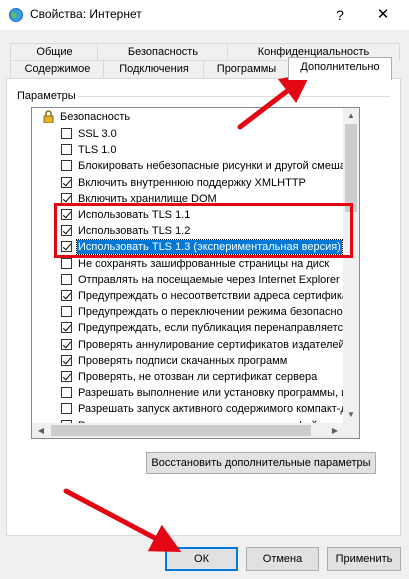 The image size is (409, 579). Describe the element at coordinates (274, 101) in the screenshot. I see `arrow-to-advanced-tab` at that location.